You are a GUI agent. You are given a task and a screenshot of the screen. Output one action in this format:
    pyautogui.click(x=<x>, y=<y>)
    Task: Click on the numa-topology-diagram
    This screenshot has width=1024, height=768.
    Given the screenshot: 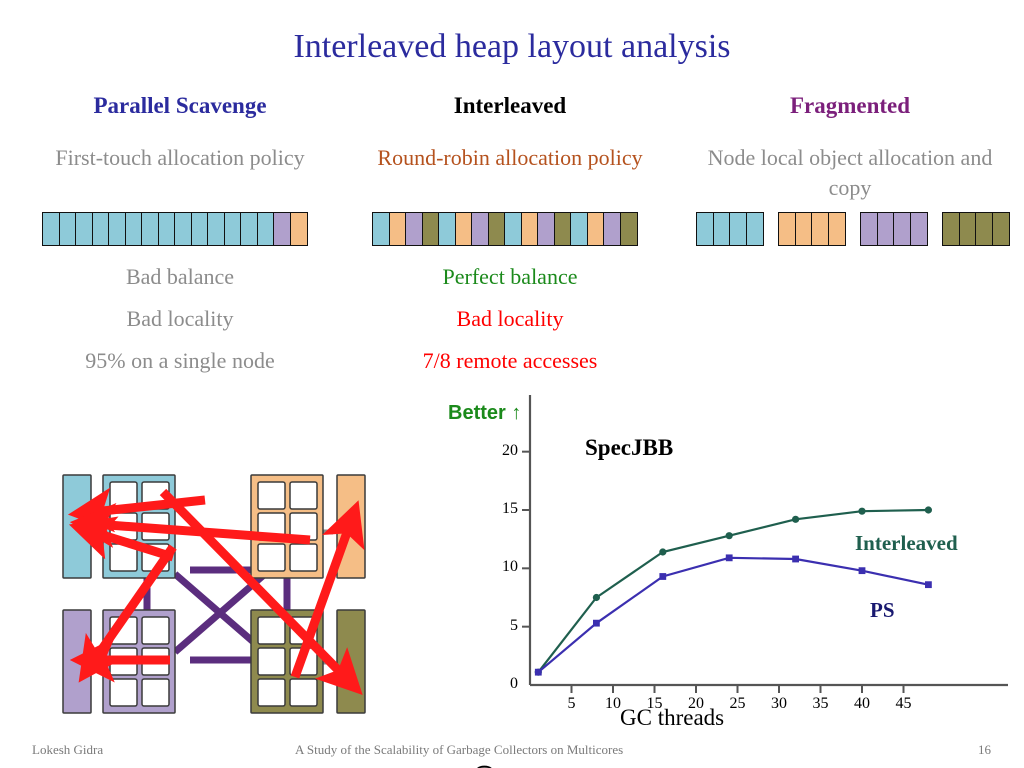 What is the action you would take?
    pyautogui.click(x=225, y=599)
    